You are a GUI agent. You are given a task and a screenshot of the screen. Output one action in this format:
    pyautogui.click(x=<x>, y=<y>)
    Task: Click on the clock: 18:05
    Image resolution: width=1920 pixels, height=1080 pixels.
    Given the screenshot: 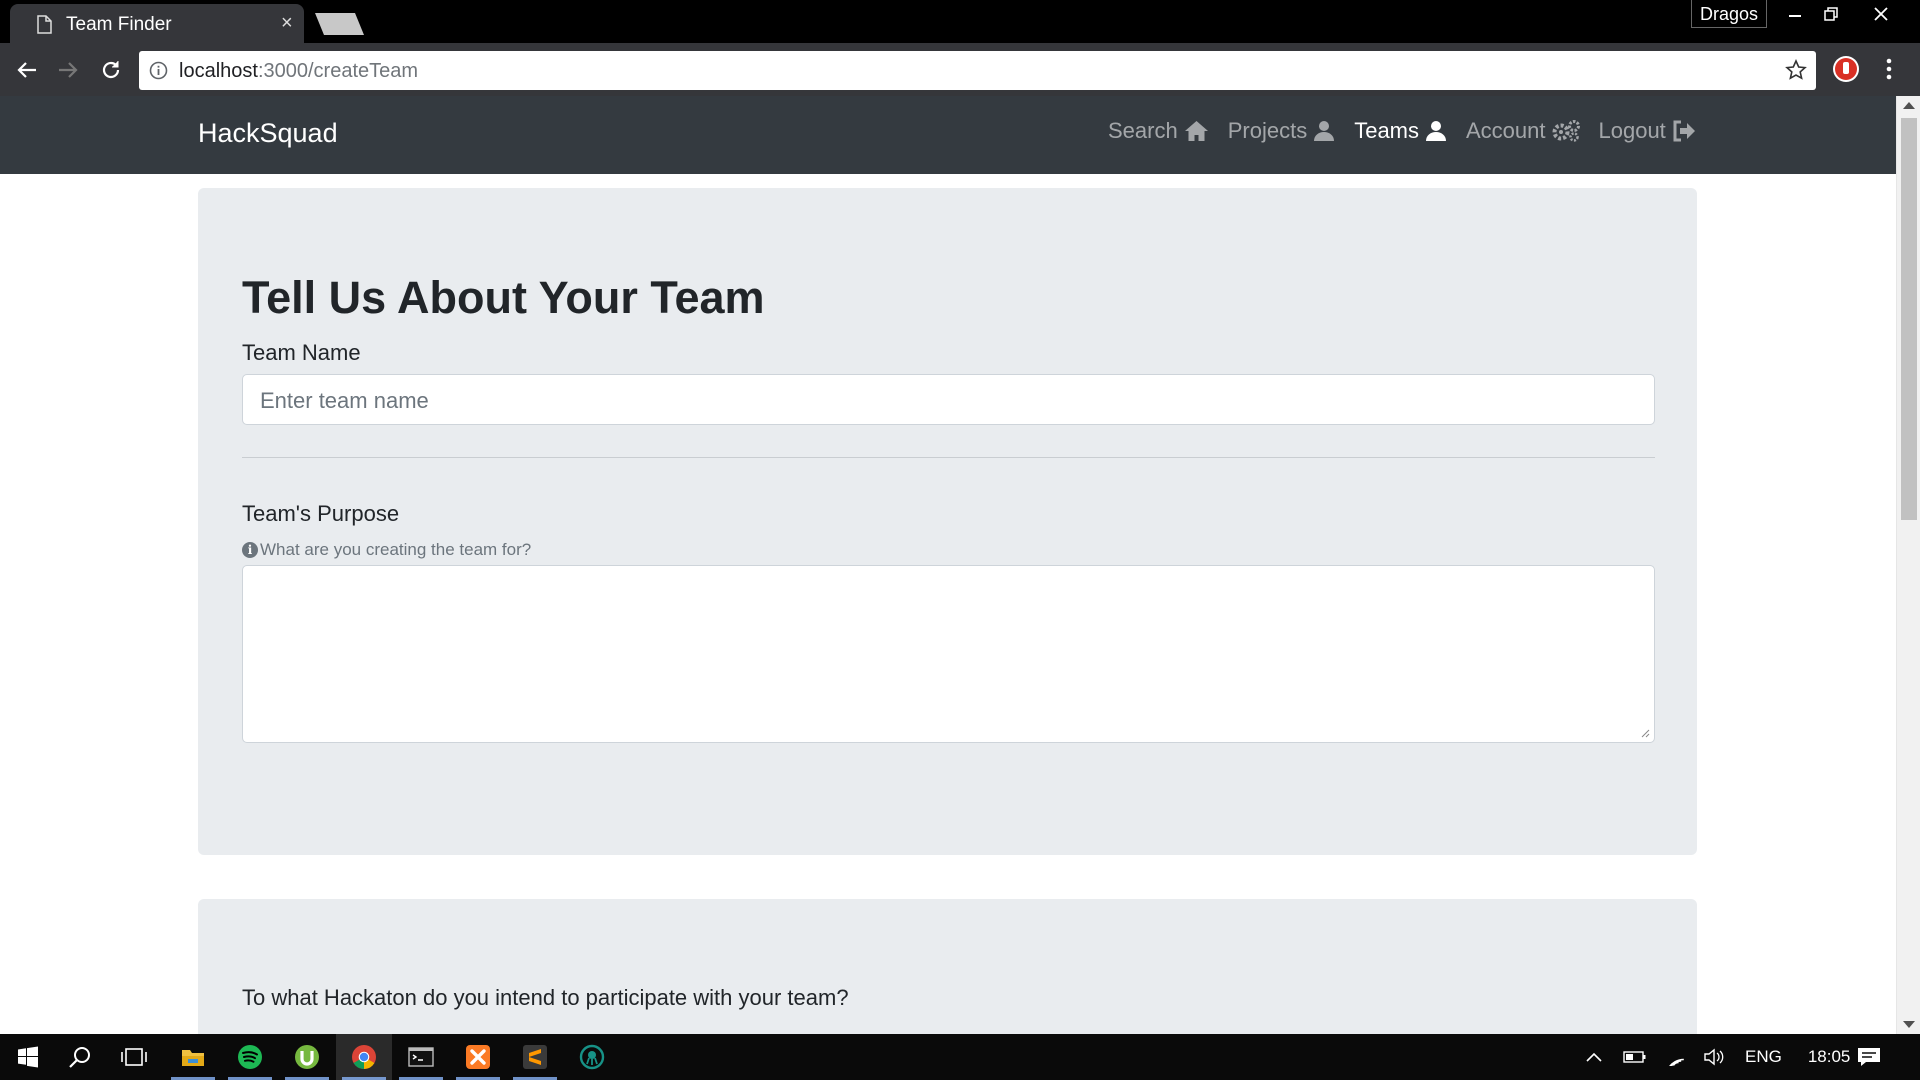 What is the action you would take?
    pyautogui.click(x=1829, y=1057)
    